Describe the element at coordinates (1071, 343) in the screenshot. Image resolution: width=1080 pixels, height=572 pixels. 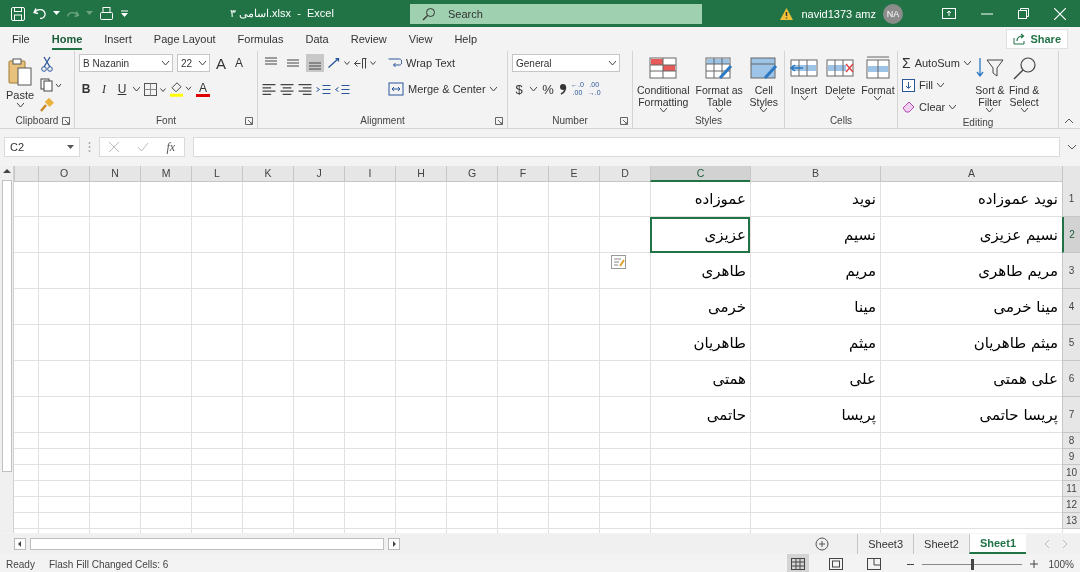
I see `row-header: 5` at that location.